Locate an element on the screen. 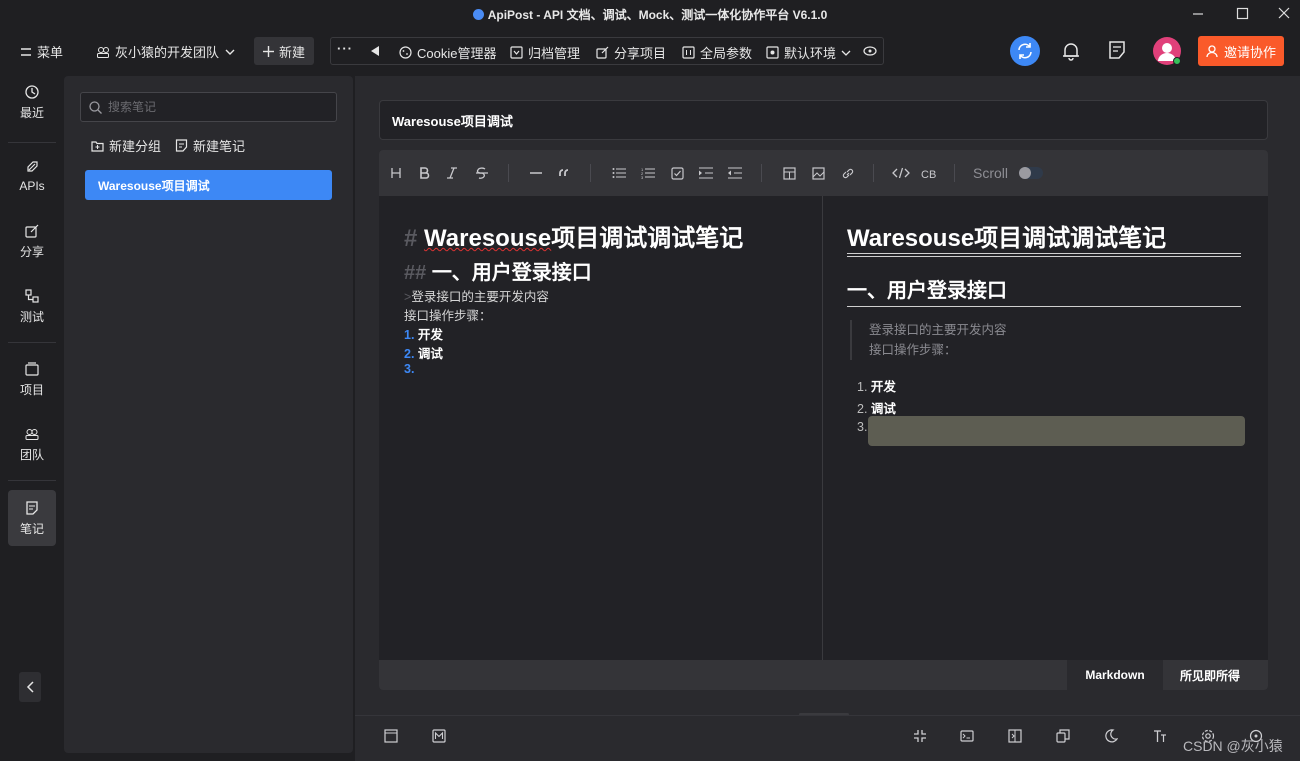  sync-scroll-toggle is located at coordinates (1031, 173).